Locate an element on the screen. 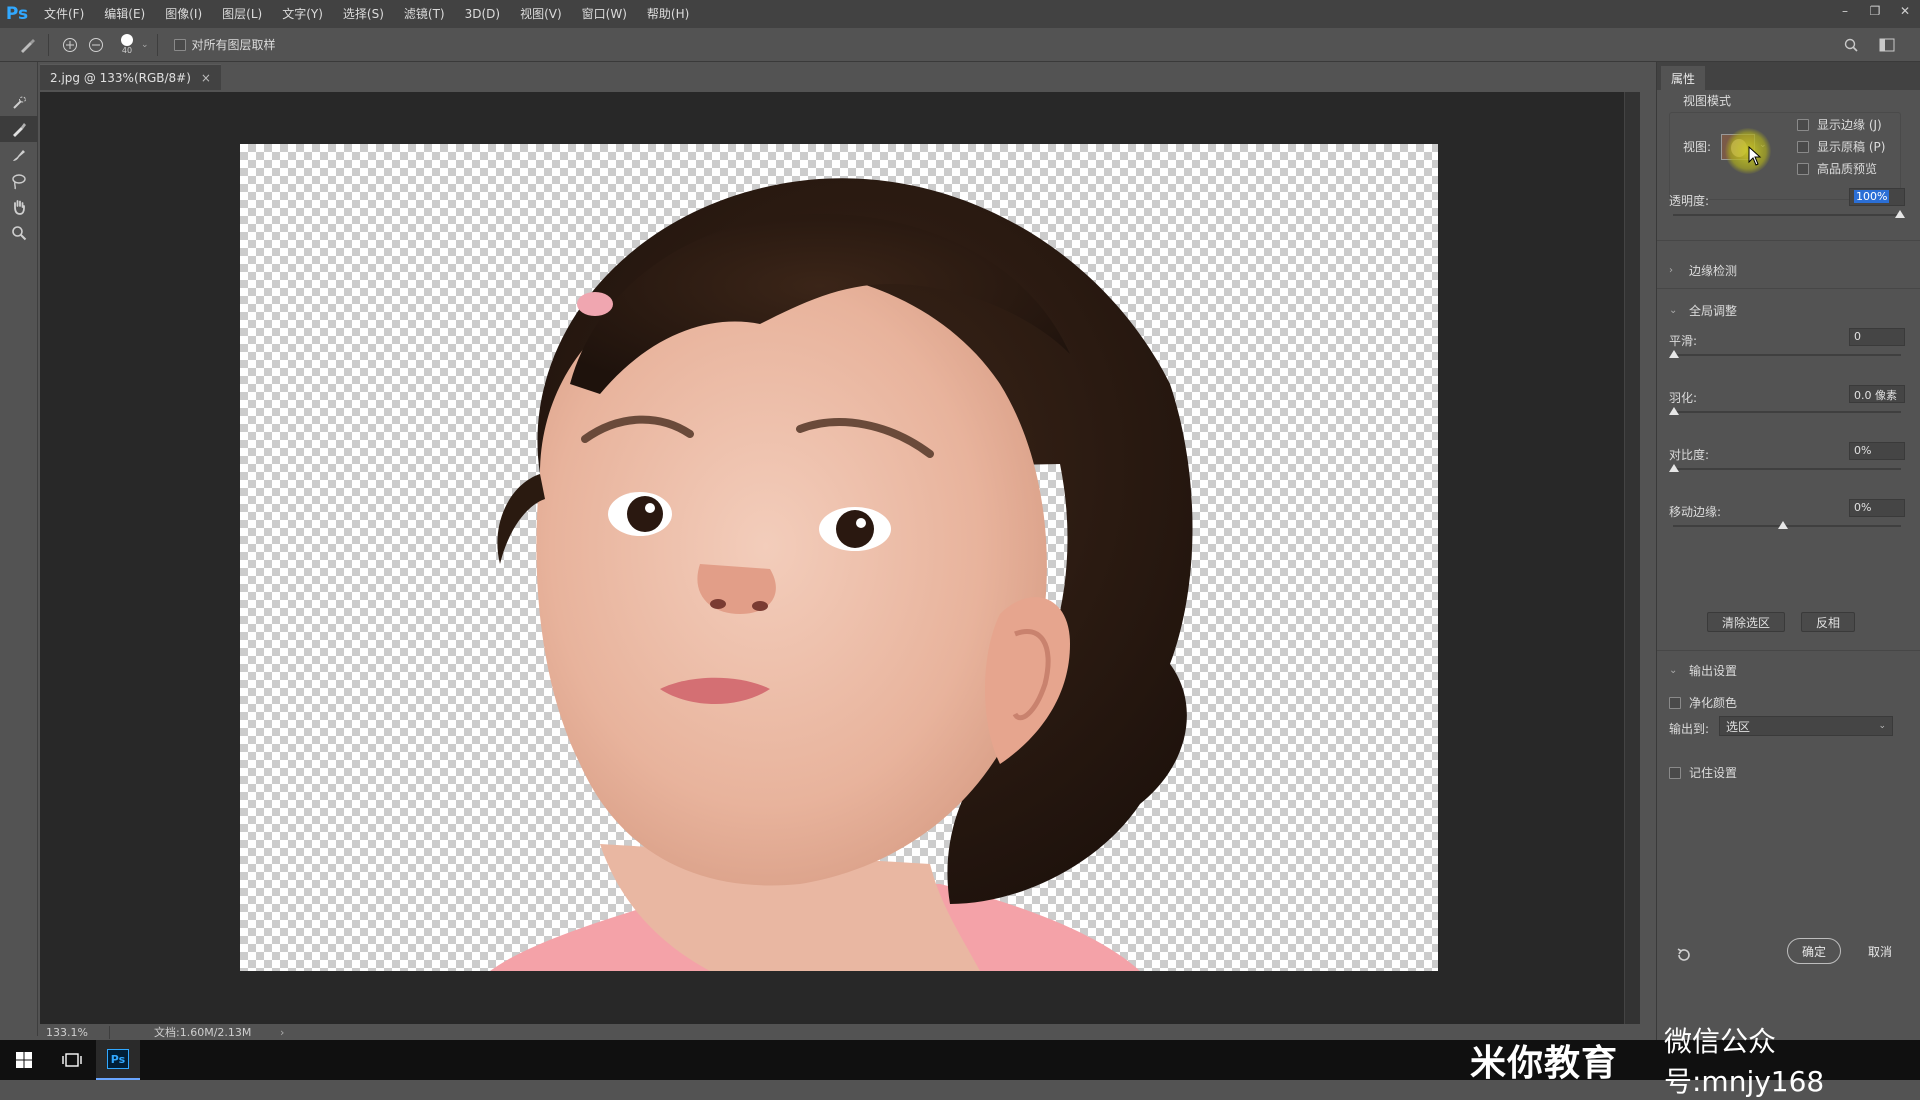 Image resolution: width=1920 pixels, height=1100 pixels. edge-detection-title: 边缘检测 is located at coordinates (1713, 271).